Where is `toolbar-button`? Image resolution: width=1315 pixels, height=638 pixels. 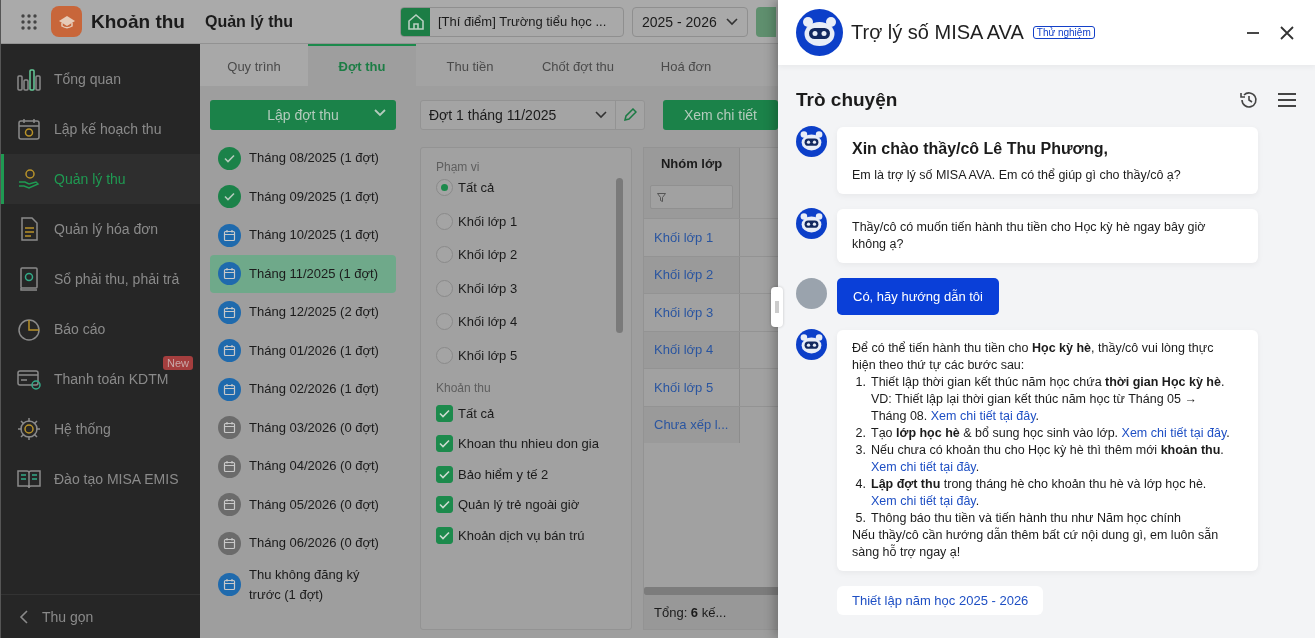 toolbar-button is located at coordinates (766, 21).